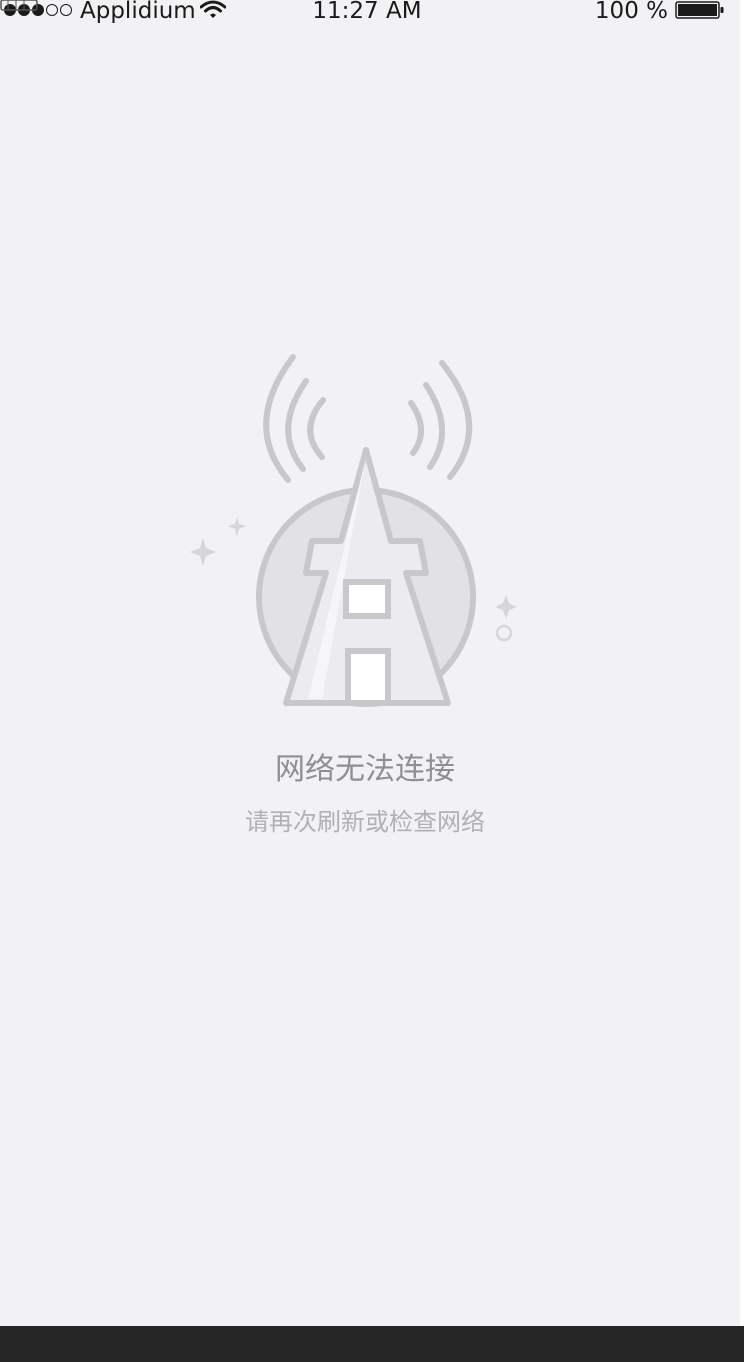 The width and height of the screenshot is (744, 1362). Describe the element at coordinates (631, 12) in the screenshot. I see `battery-percentage: 100 %` at that location.